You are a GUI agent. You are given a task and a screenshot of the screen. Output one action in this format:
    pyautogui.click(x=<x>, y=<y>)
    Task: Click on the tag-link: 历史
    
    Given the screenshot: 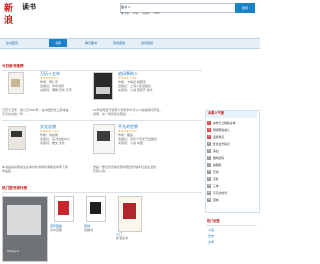 What is the action you would take?
    pyautogui.click(x=232, y=236)
    